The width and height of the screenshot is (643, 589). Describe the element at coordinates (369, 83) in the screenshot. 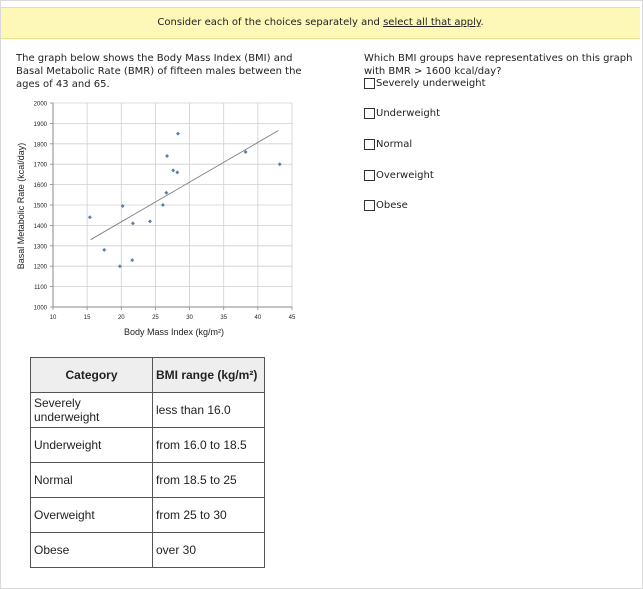

I see `checkbox-severely-underweight` at that location.